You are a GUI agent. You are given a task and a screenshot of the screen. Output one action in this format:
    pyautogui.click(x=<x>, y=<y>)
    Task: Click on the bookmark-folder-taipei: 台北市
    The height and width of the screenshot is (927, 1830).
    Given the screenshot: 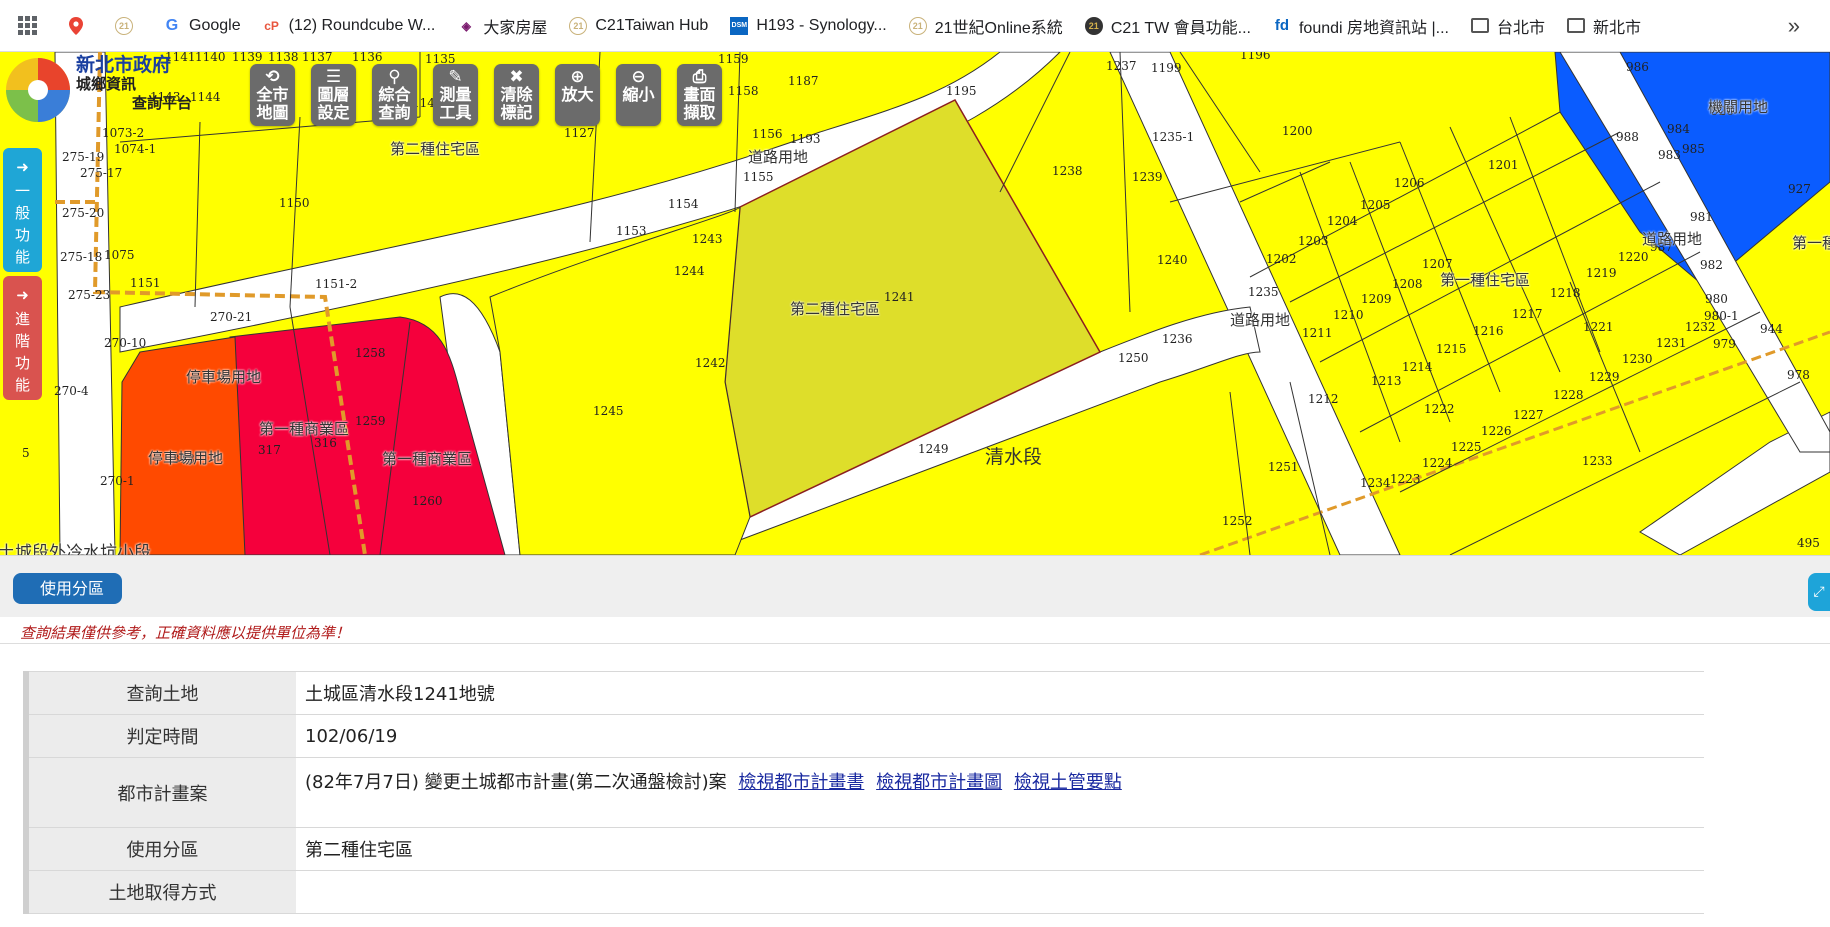 What is the action you would take?
    pyautogui.click(x=1507, y=26)
    